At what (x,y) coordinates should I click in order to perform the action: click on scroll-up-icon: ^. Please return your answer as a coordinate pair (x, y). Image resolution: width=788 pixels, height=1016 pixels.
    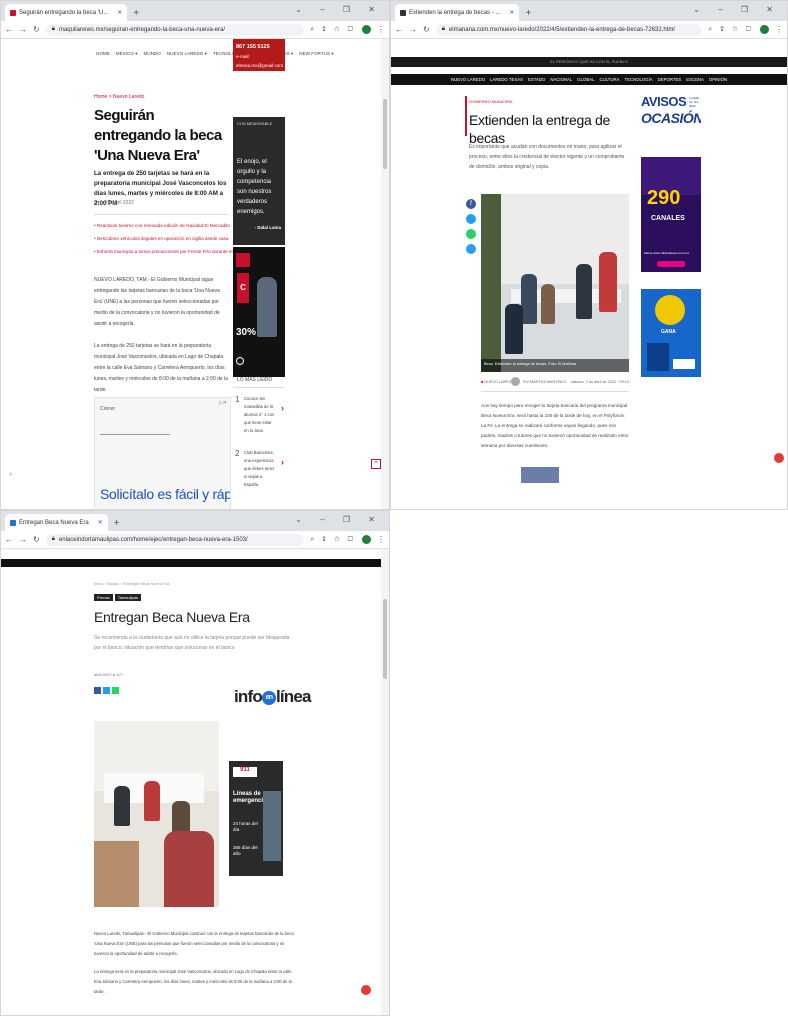
    Looking at the image, I should click on (10, 476).